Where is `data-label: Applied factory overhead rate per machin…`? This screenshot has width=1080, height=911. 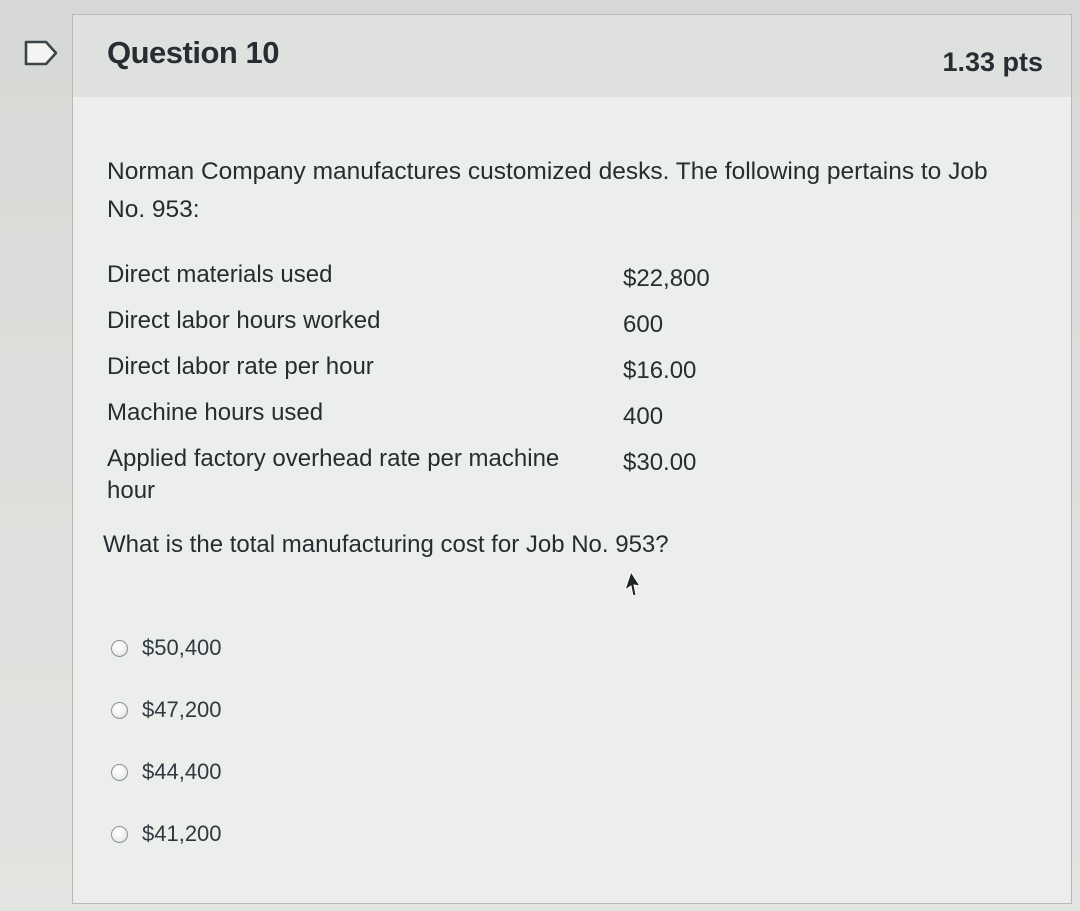
data-label: Applied factory overhead rate per machin… is located at coordinates (333, 474).